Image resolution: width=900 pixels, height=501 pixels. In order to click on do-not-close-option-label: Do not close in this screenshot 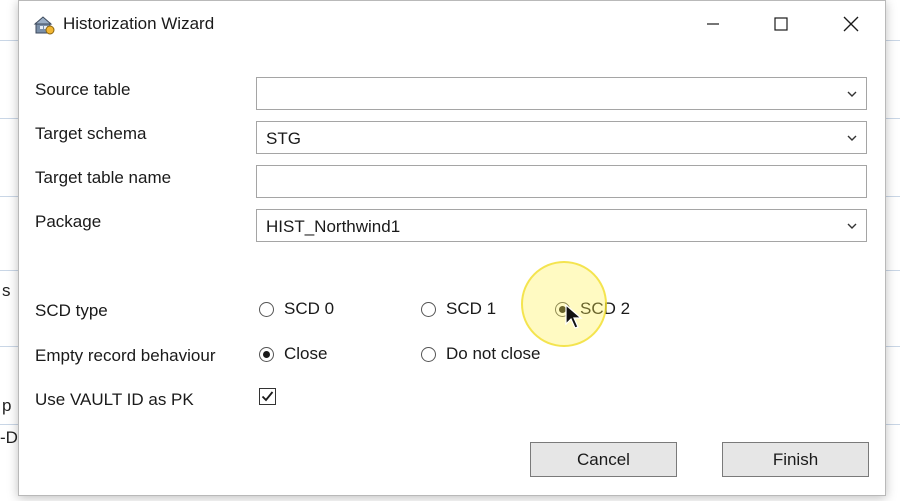, I will do `click(493, 353)`.